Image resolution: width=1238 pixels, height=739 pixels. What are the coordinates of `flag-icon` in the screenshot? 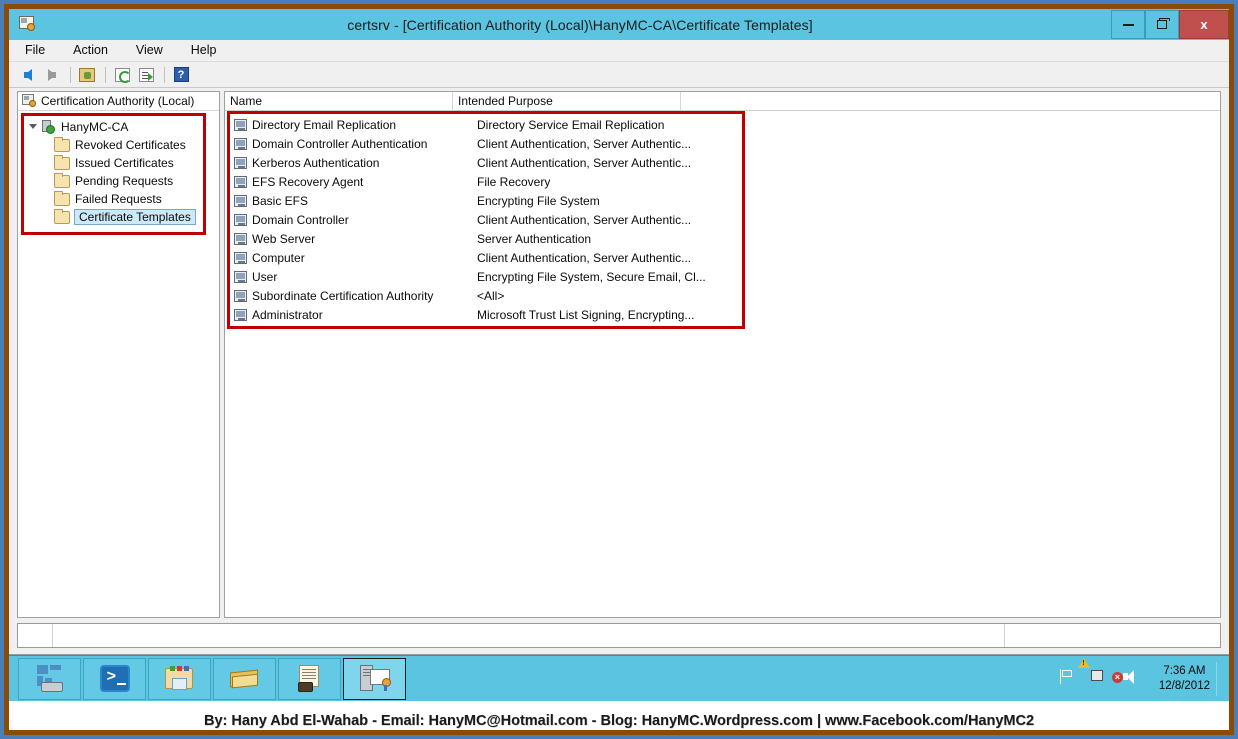 It's located at (1069, 679).